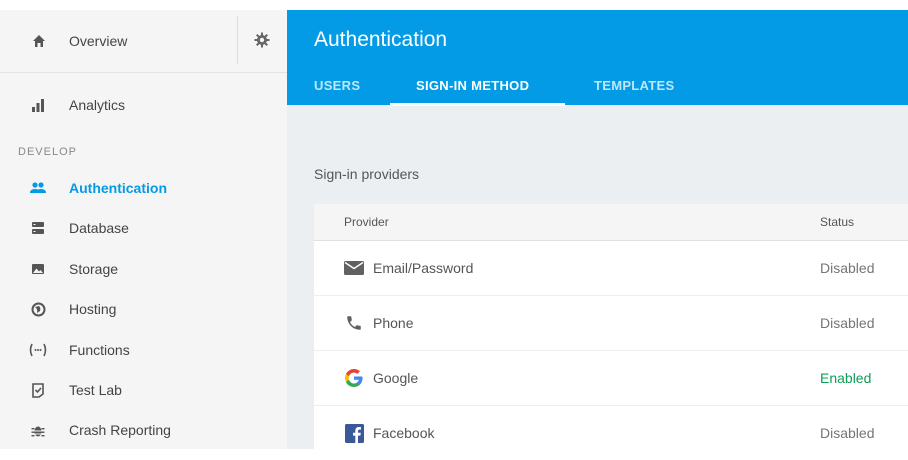  Describe the element at coordinates (97, 105) in the screenshot. I see `sidebar-item-label: Analytics` at that location.